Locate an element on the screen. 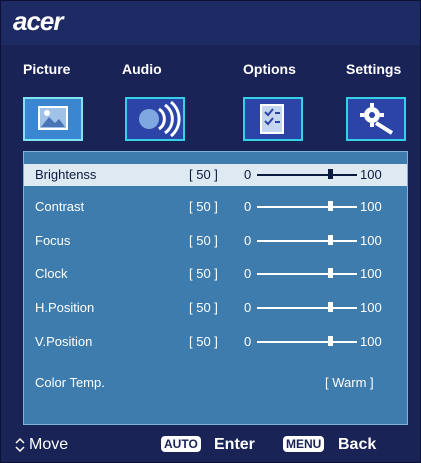 This screenshot has height=463, width=421. settings-icon-button is located at coordinates (376, 119).